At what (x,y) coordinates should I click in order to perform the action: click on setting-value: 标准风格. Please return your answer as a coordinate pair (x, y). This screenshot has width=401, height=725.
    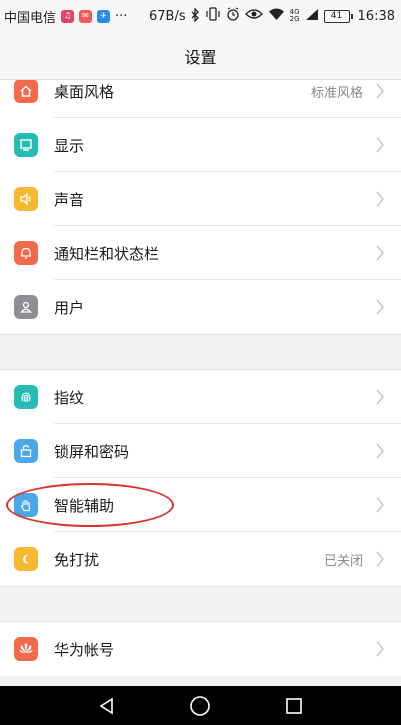
    Looking at the image, I should click on (336, 93).